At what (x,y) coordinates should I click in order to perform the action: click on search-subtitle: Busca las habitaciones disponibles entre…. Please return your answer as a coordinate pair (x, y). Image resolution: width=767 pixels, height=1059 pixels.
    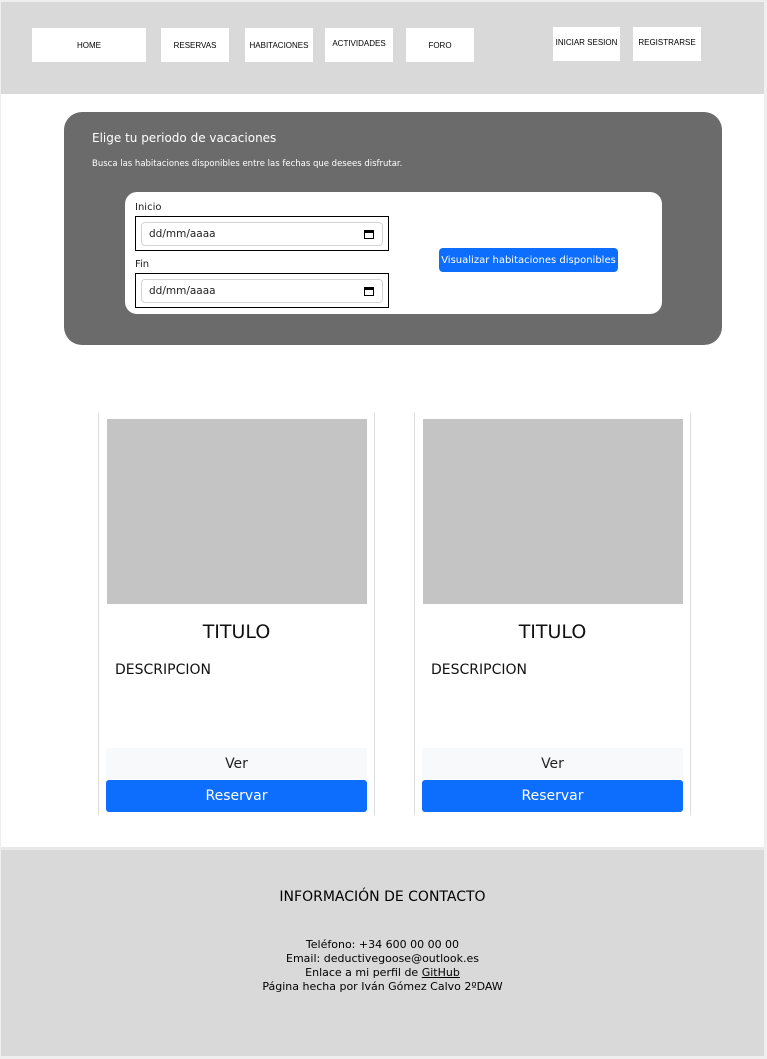
    Looking at the image, I should click on (247, 164).